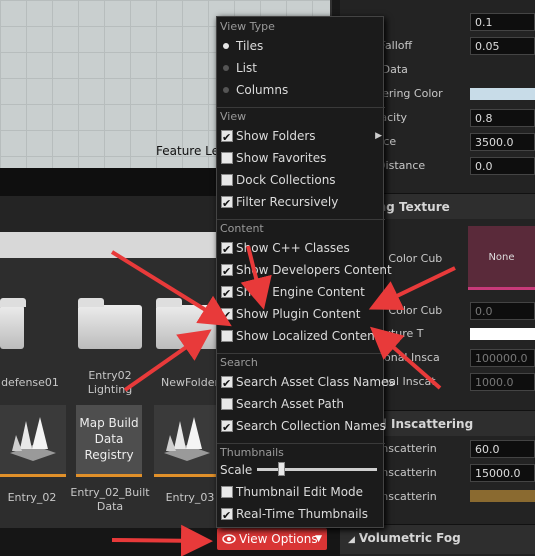 The image size is (535, 556). Describe the element at coordinates (301, 228) in the screenshot. I see `menu-section-header: Content` at that location.